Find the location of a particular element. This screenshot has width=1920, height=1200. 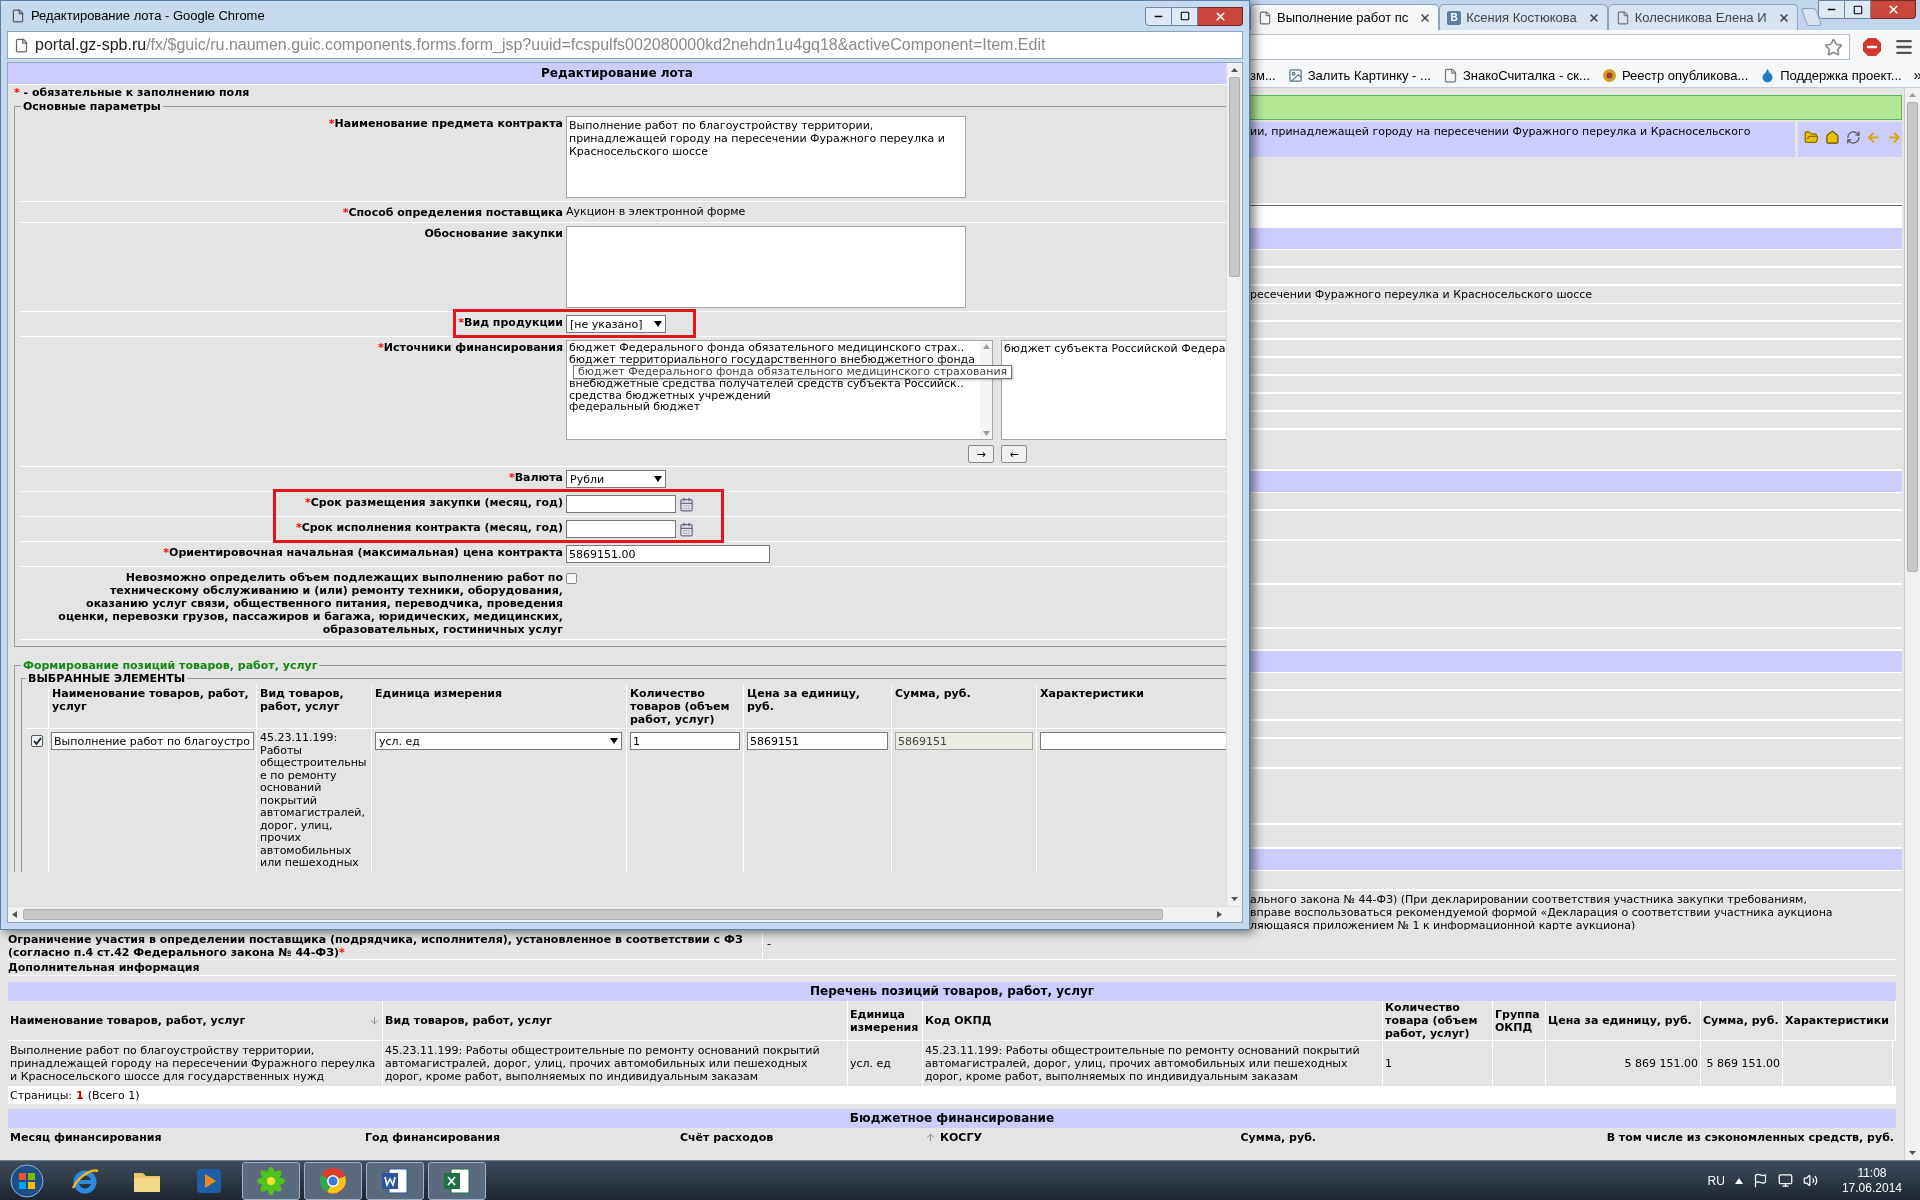

language-indicator: RU is located at coordinates (1716, 1180).